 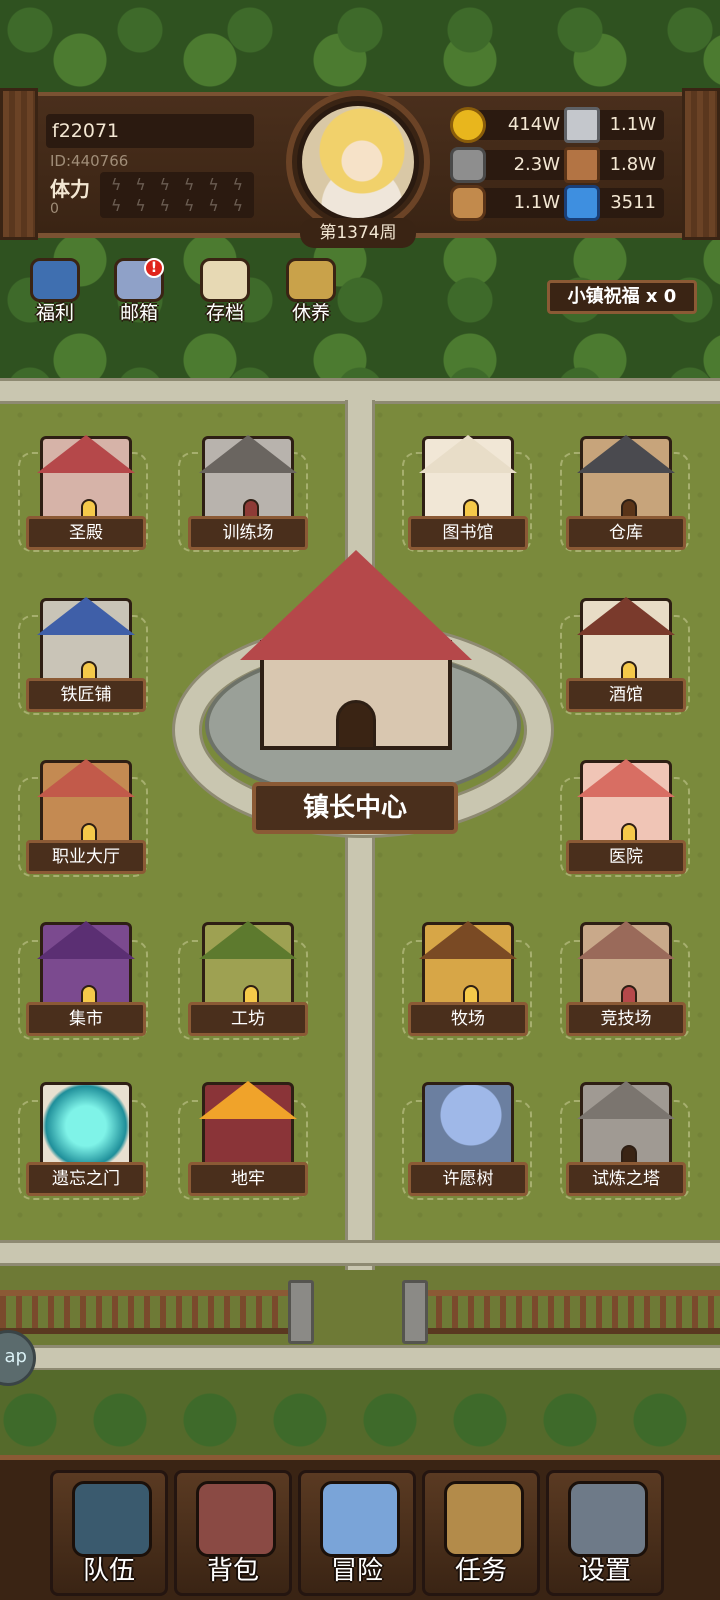 I want to click on nav-adventure-button: 冒险, so click(x=357, y=1533).